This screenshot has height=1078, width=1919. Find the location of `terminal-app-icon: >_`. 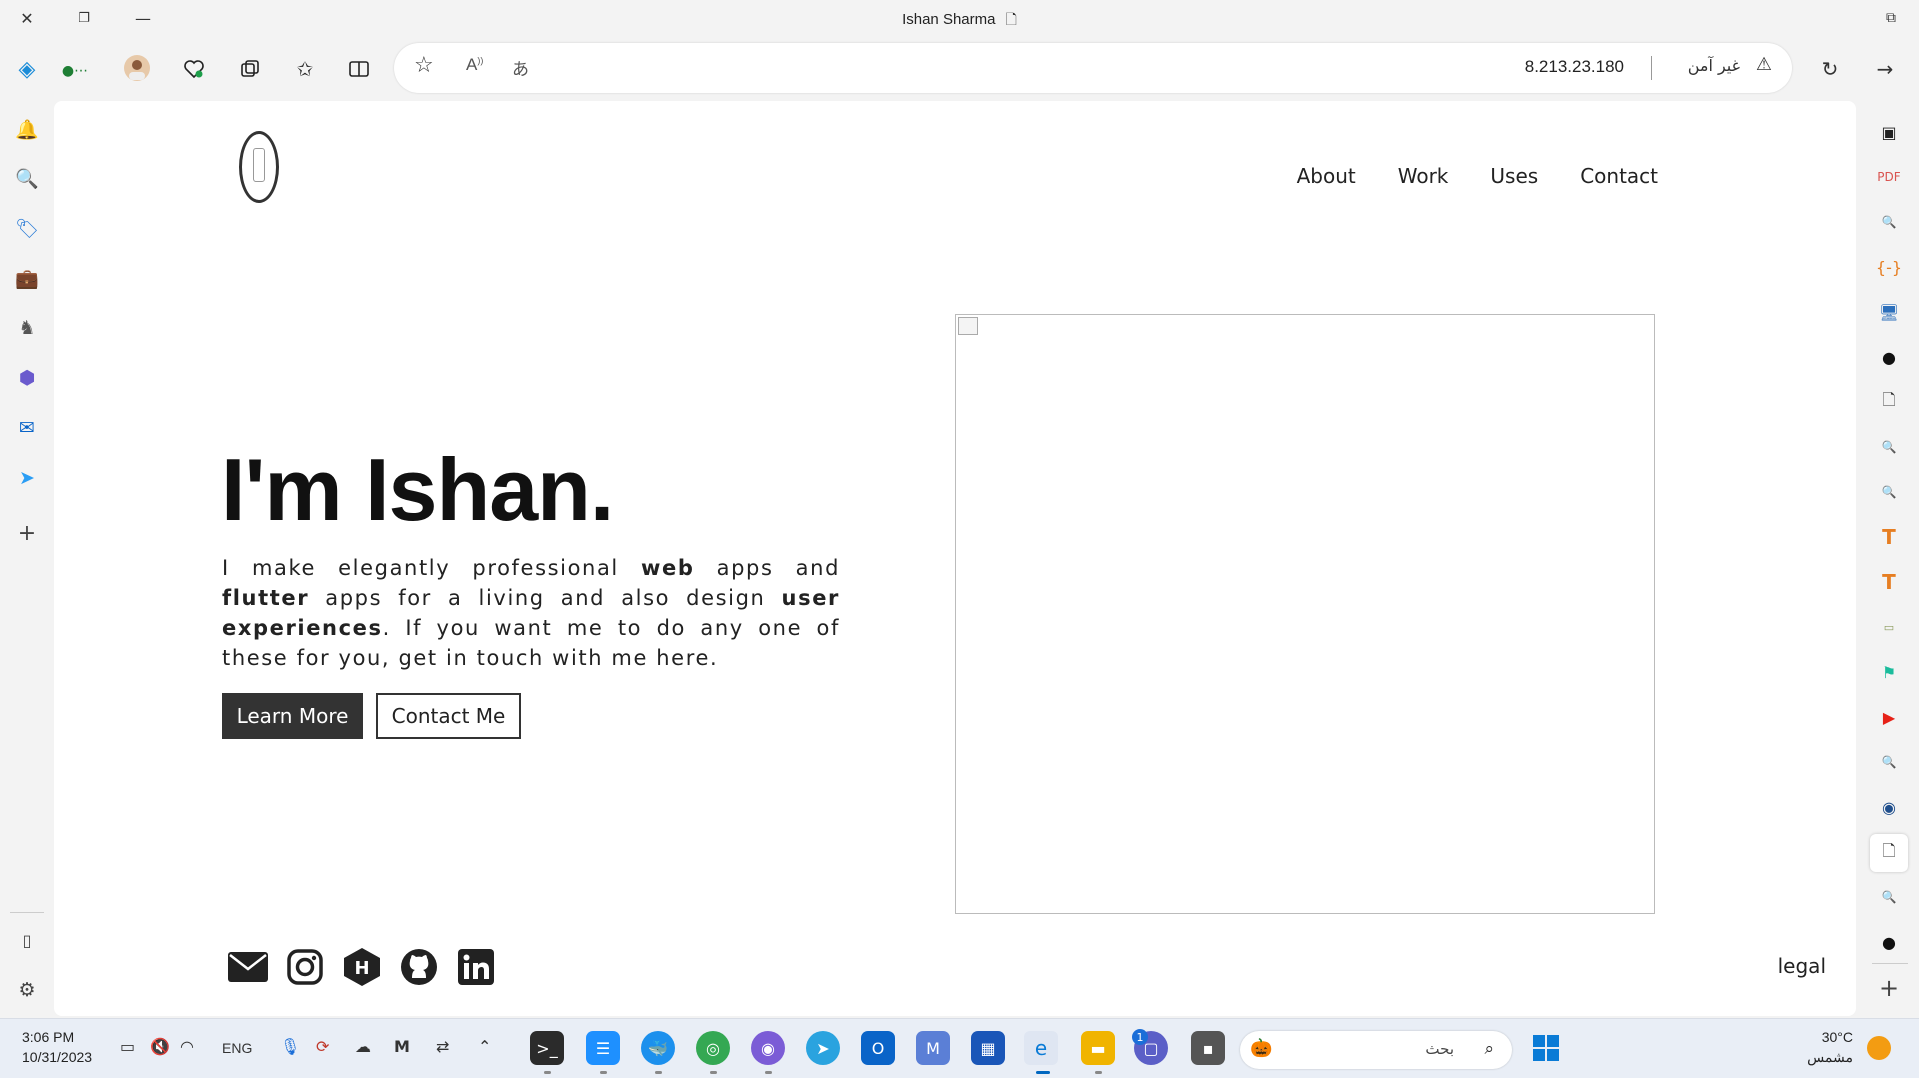

terminal-app-icon: >_ is located at coordinates (547, 1048).